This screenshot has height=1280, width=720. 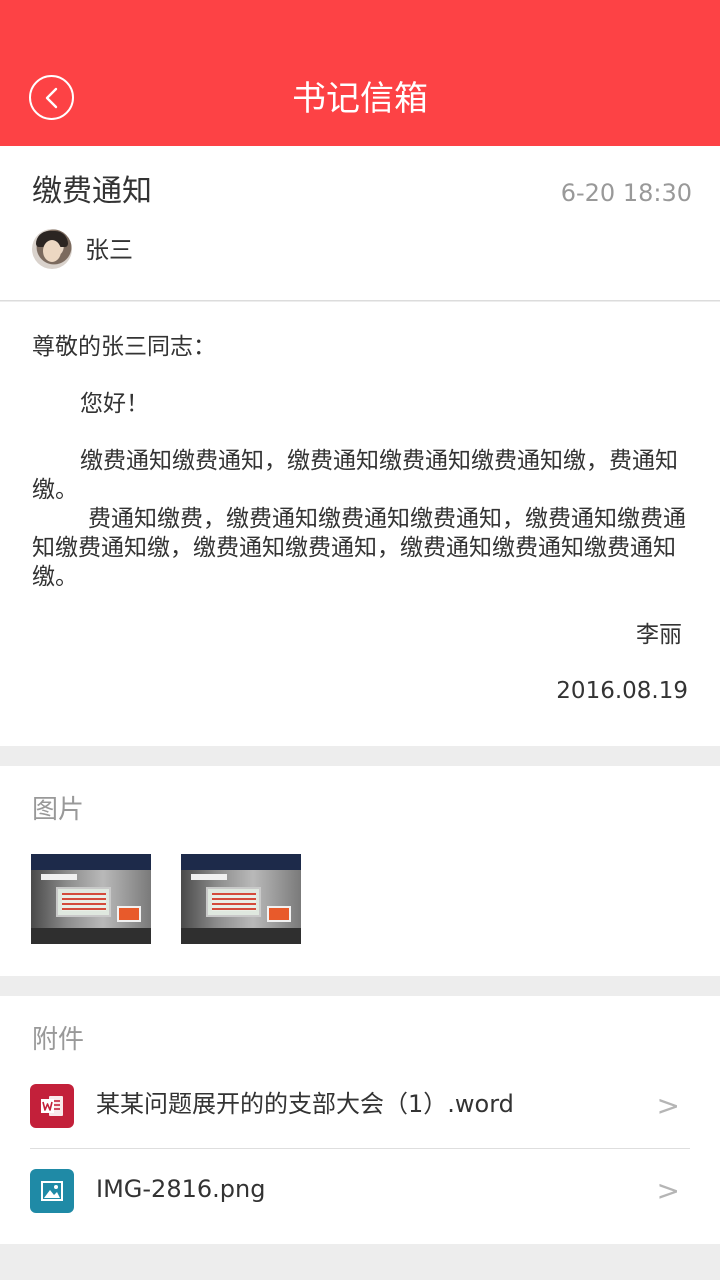 I want to click on signature-date: 2016.08.19, so click(x=622, y=691).